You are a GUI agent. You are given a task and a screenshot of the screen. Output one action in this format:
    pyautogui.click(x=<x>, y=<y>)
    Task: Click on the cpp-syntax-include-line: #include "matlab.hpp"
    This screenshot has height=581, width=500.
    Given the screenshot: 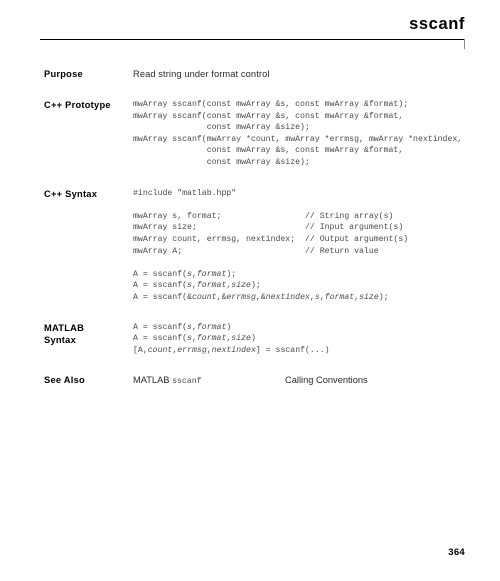 What is the action you would take?
    pyautogui.click(x=185, y=193)
    